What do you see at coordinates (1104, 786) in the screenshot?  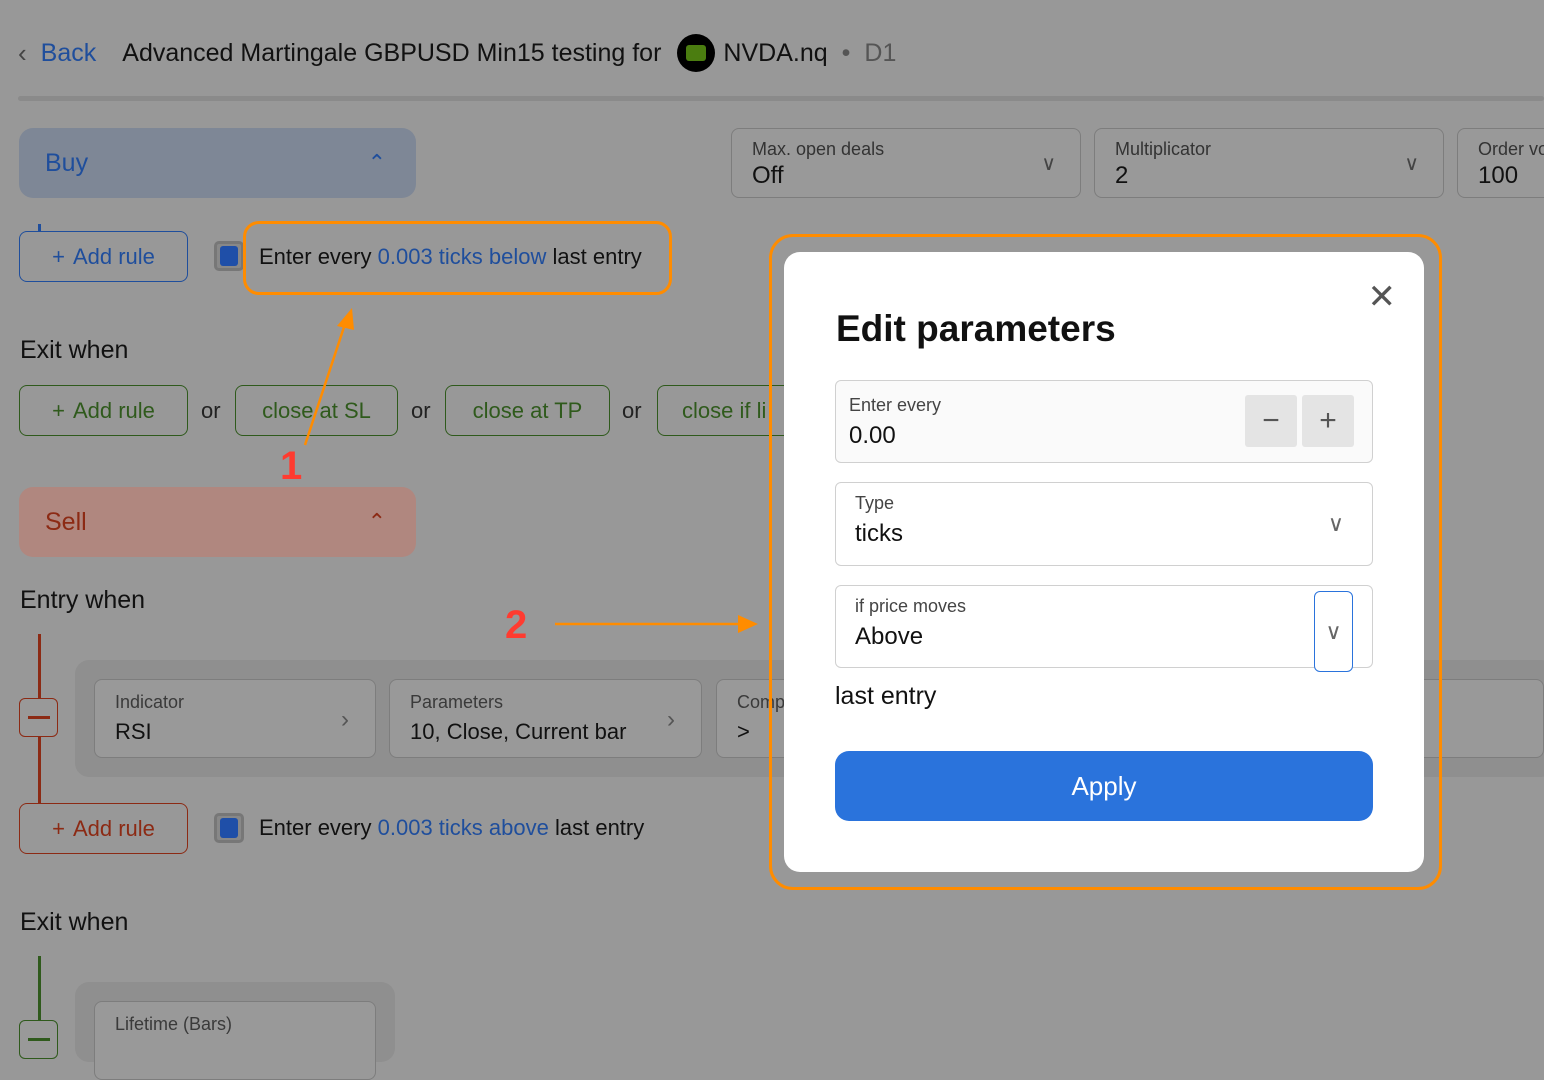 I see `apply-button: Apply` at bounding box center [1104, 786].